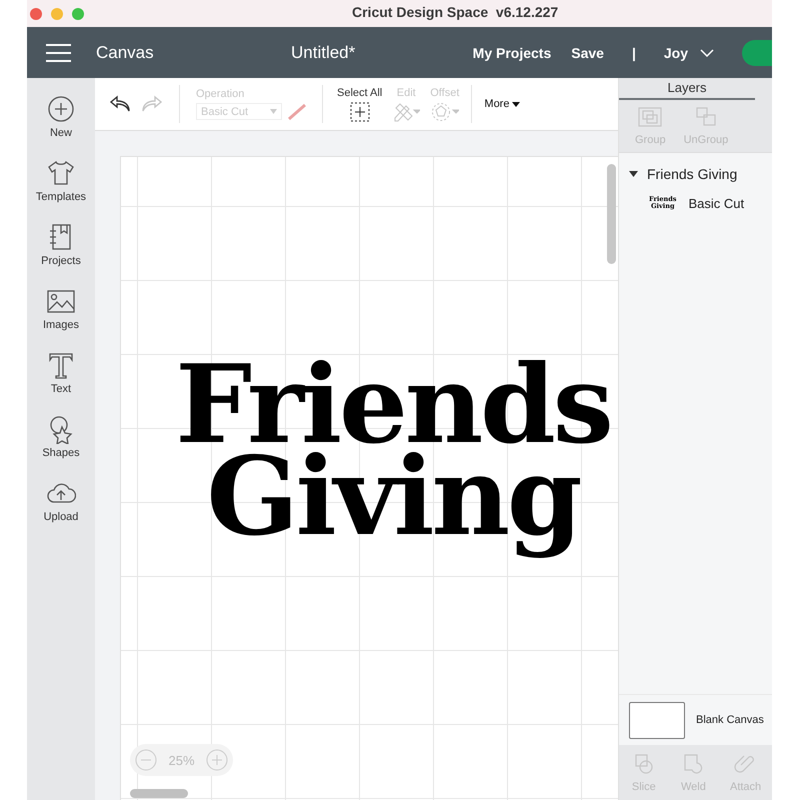  Describe the element at coordinates (61, 133) in the screenshot. I see `sidebar-label: New` at that location.